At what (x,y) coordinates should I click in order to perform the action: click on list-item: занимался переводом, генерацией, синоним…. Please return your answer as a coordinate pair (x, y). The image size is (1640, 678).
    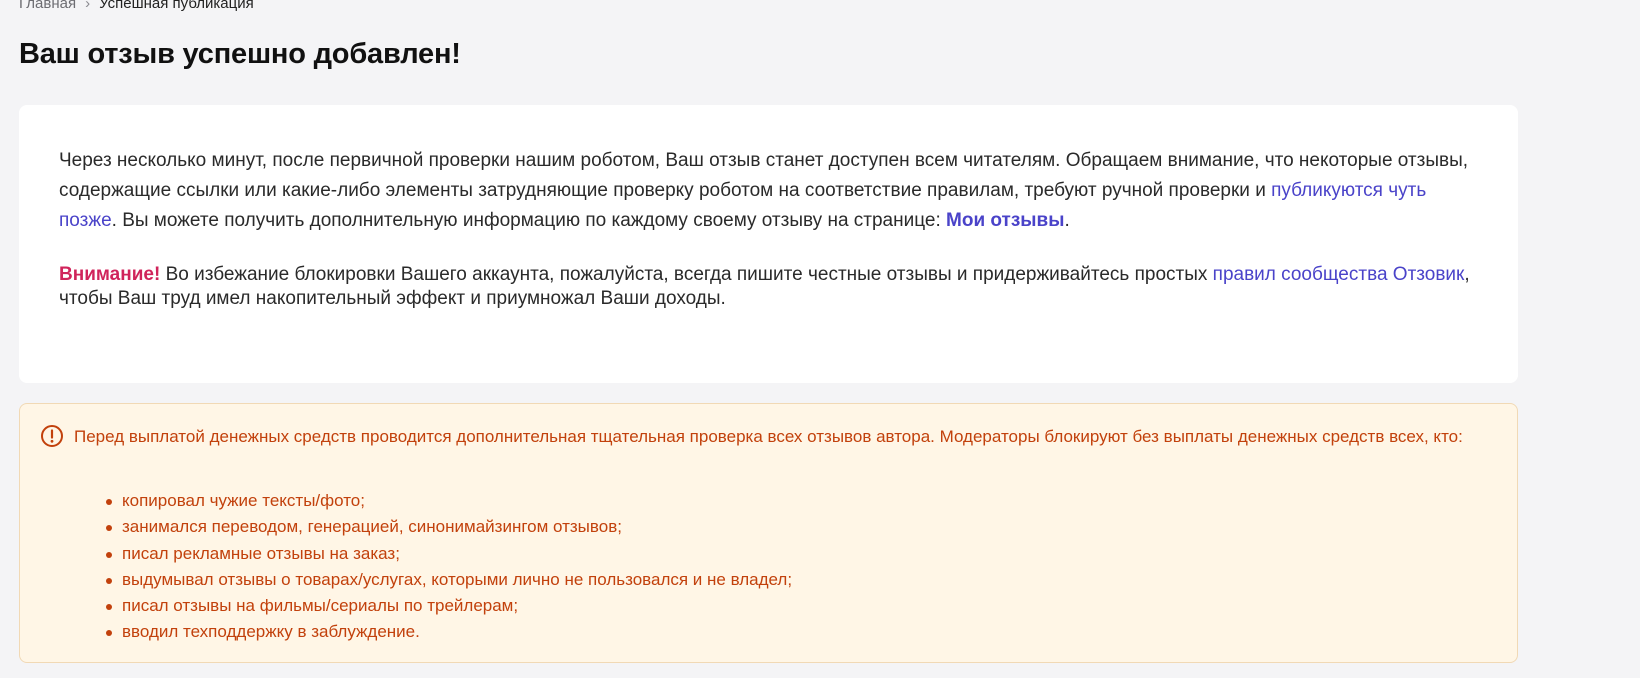
    Looking at the image, I should click on (448, 527).